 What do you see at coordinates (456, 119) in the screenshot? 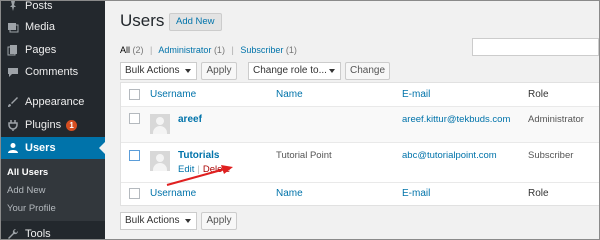
I see `user-email: areef.kittur@tekbuds.com` at bounding box center [456, 119].